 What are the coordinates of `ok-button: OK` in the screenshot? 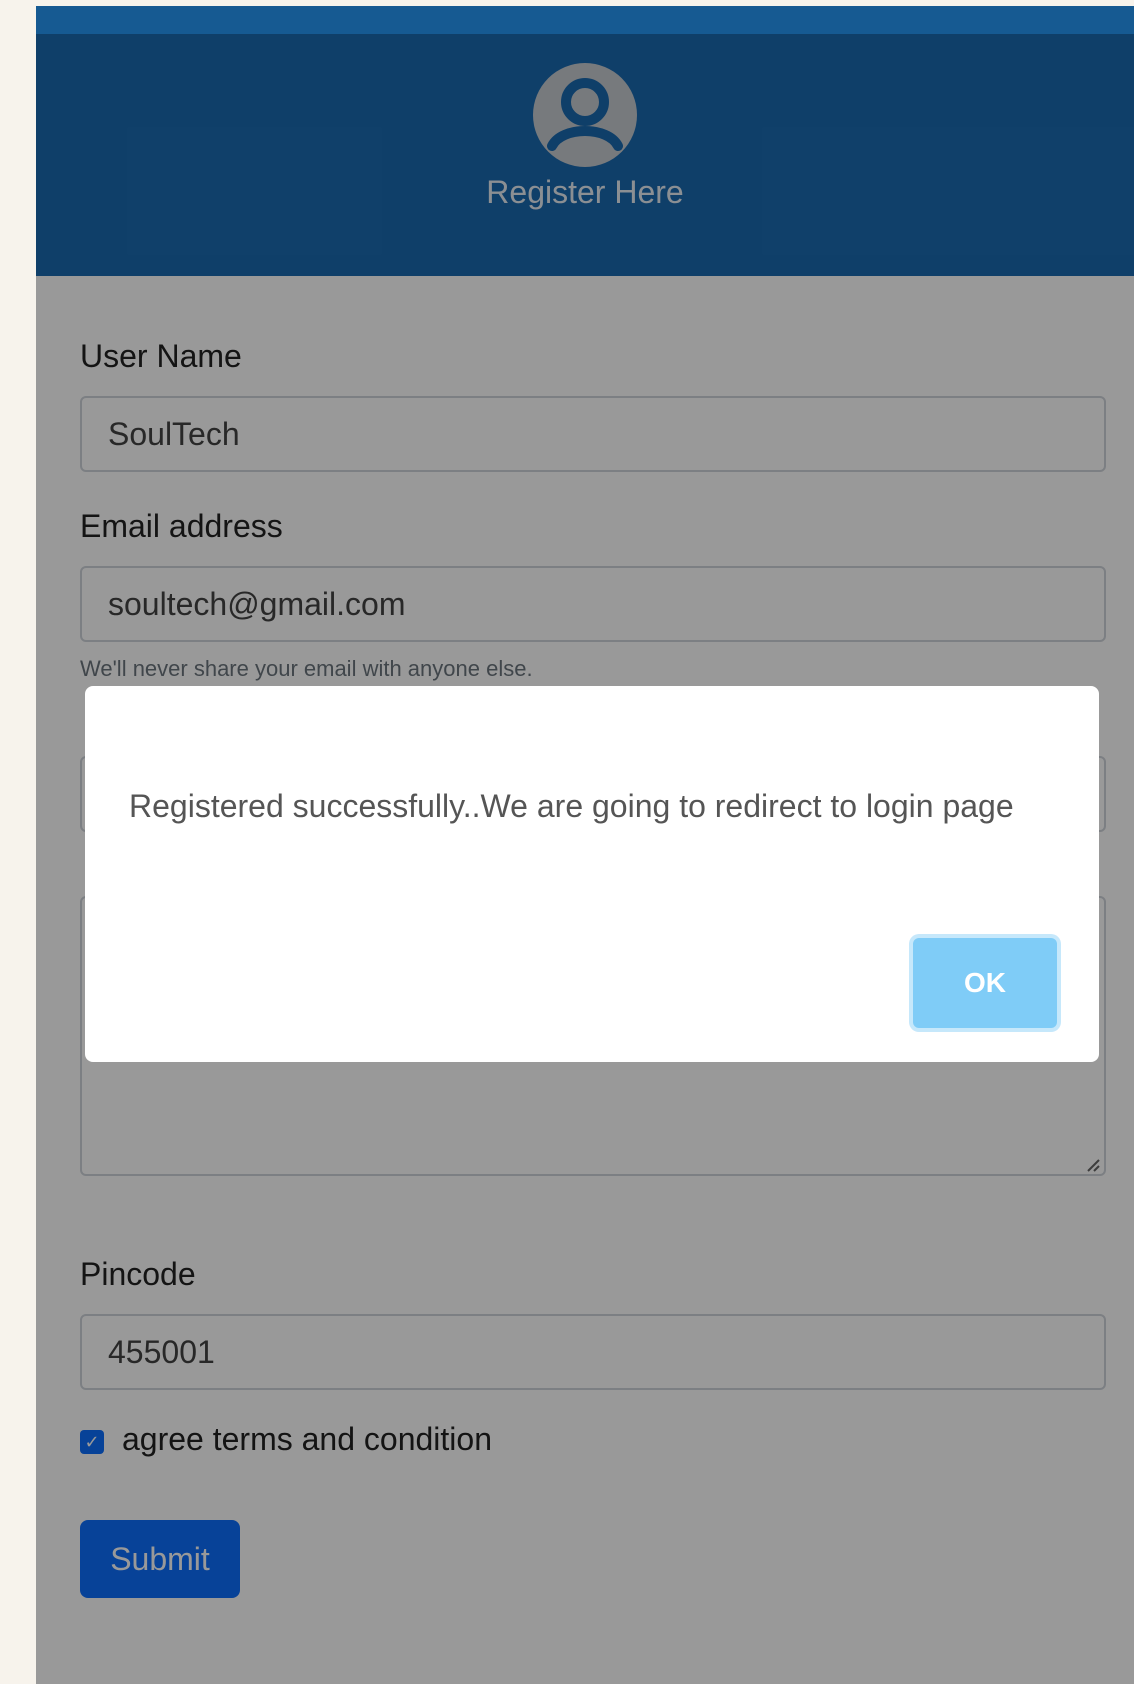 It's located at (985, 983).